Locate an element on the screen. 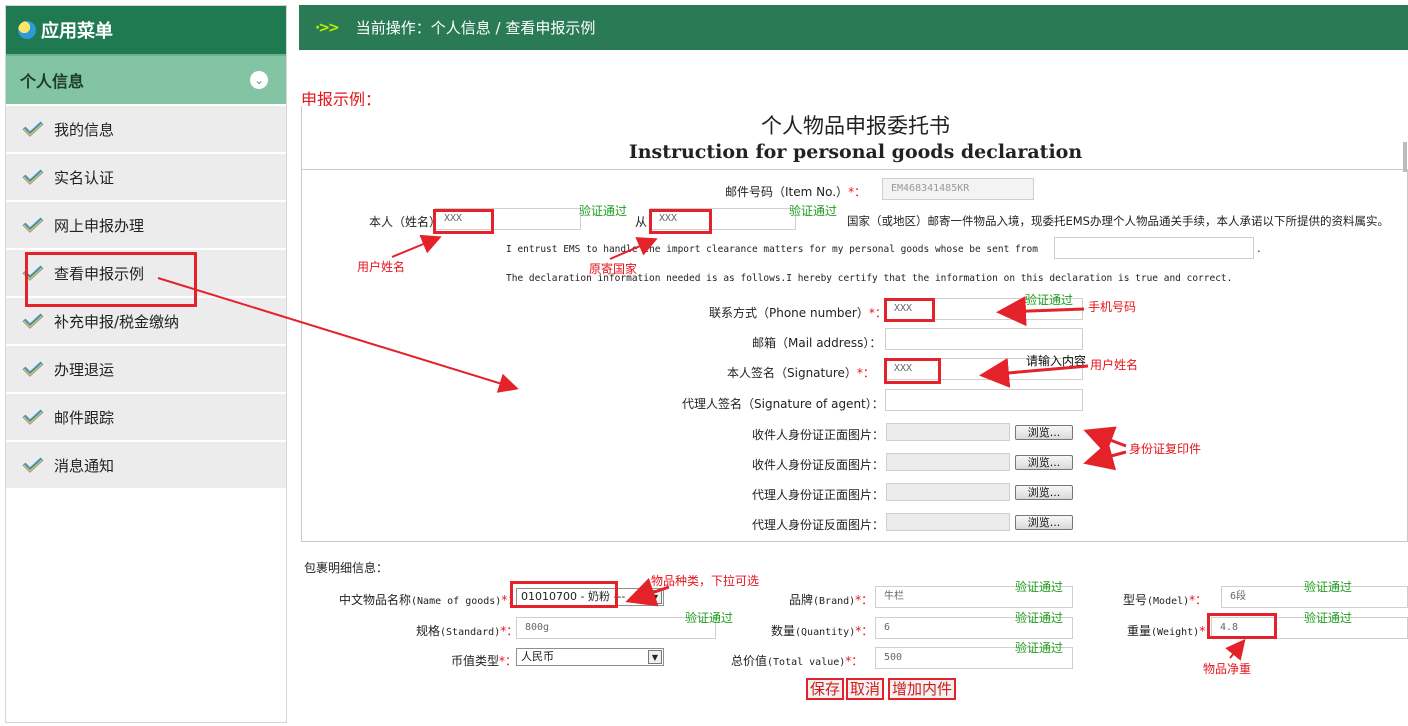 This screenshot has height=726, width=1408. mail-label: 邮箱（Mail address）： is located at coordinates (817, 343).